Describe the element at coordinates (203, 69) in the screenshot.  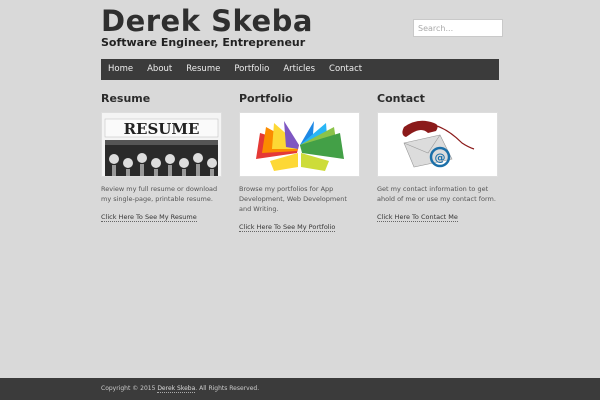
I see `nav-item-resume: Resume` at that location.